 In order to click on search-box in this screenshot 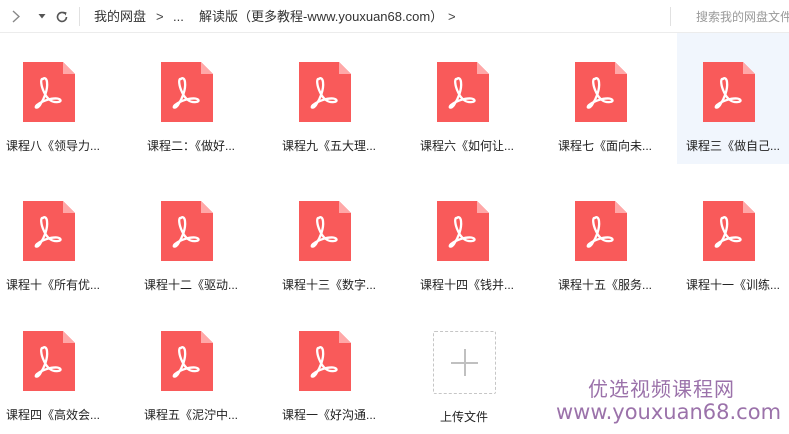, I will do `click(735, 16)`.